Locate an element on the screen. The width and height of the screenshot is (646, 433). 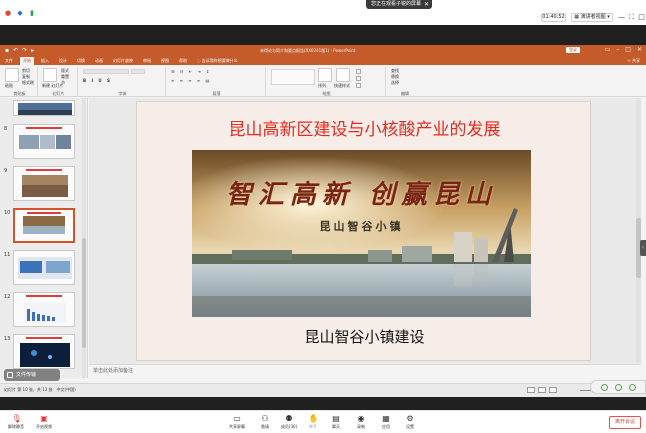
align-icons: ≡ ≡ ≡ ≡ ▤ is located at coordinates (191, 80).